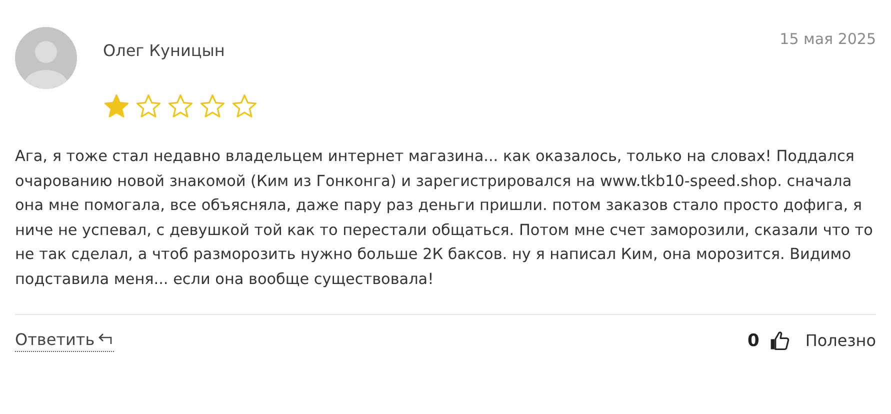  What do you see at coordinates (164, 50) in the screenshot?
I see `author-name: Олег Куницын` at bounding box center [164, 50].